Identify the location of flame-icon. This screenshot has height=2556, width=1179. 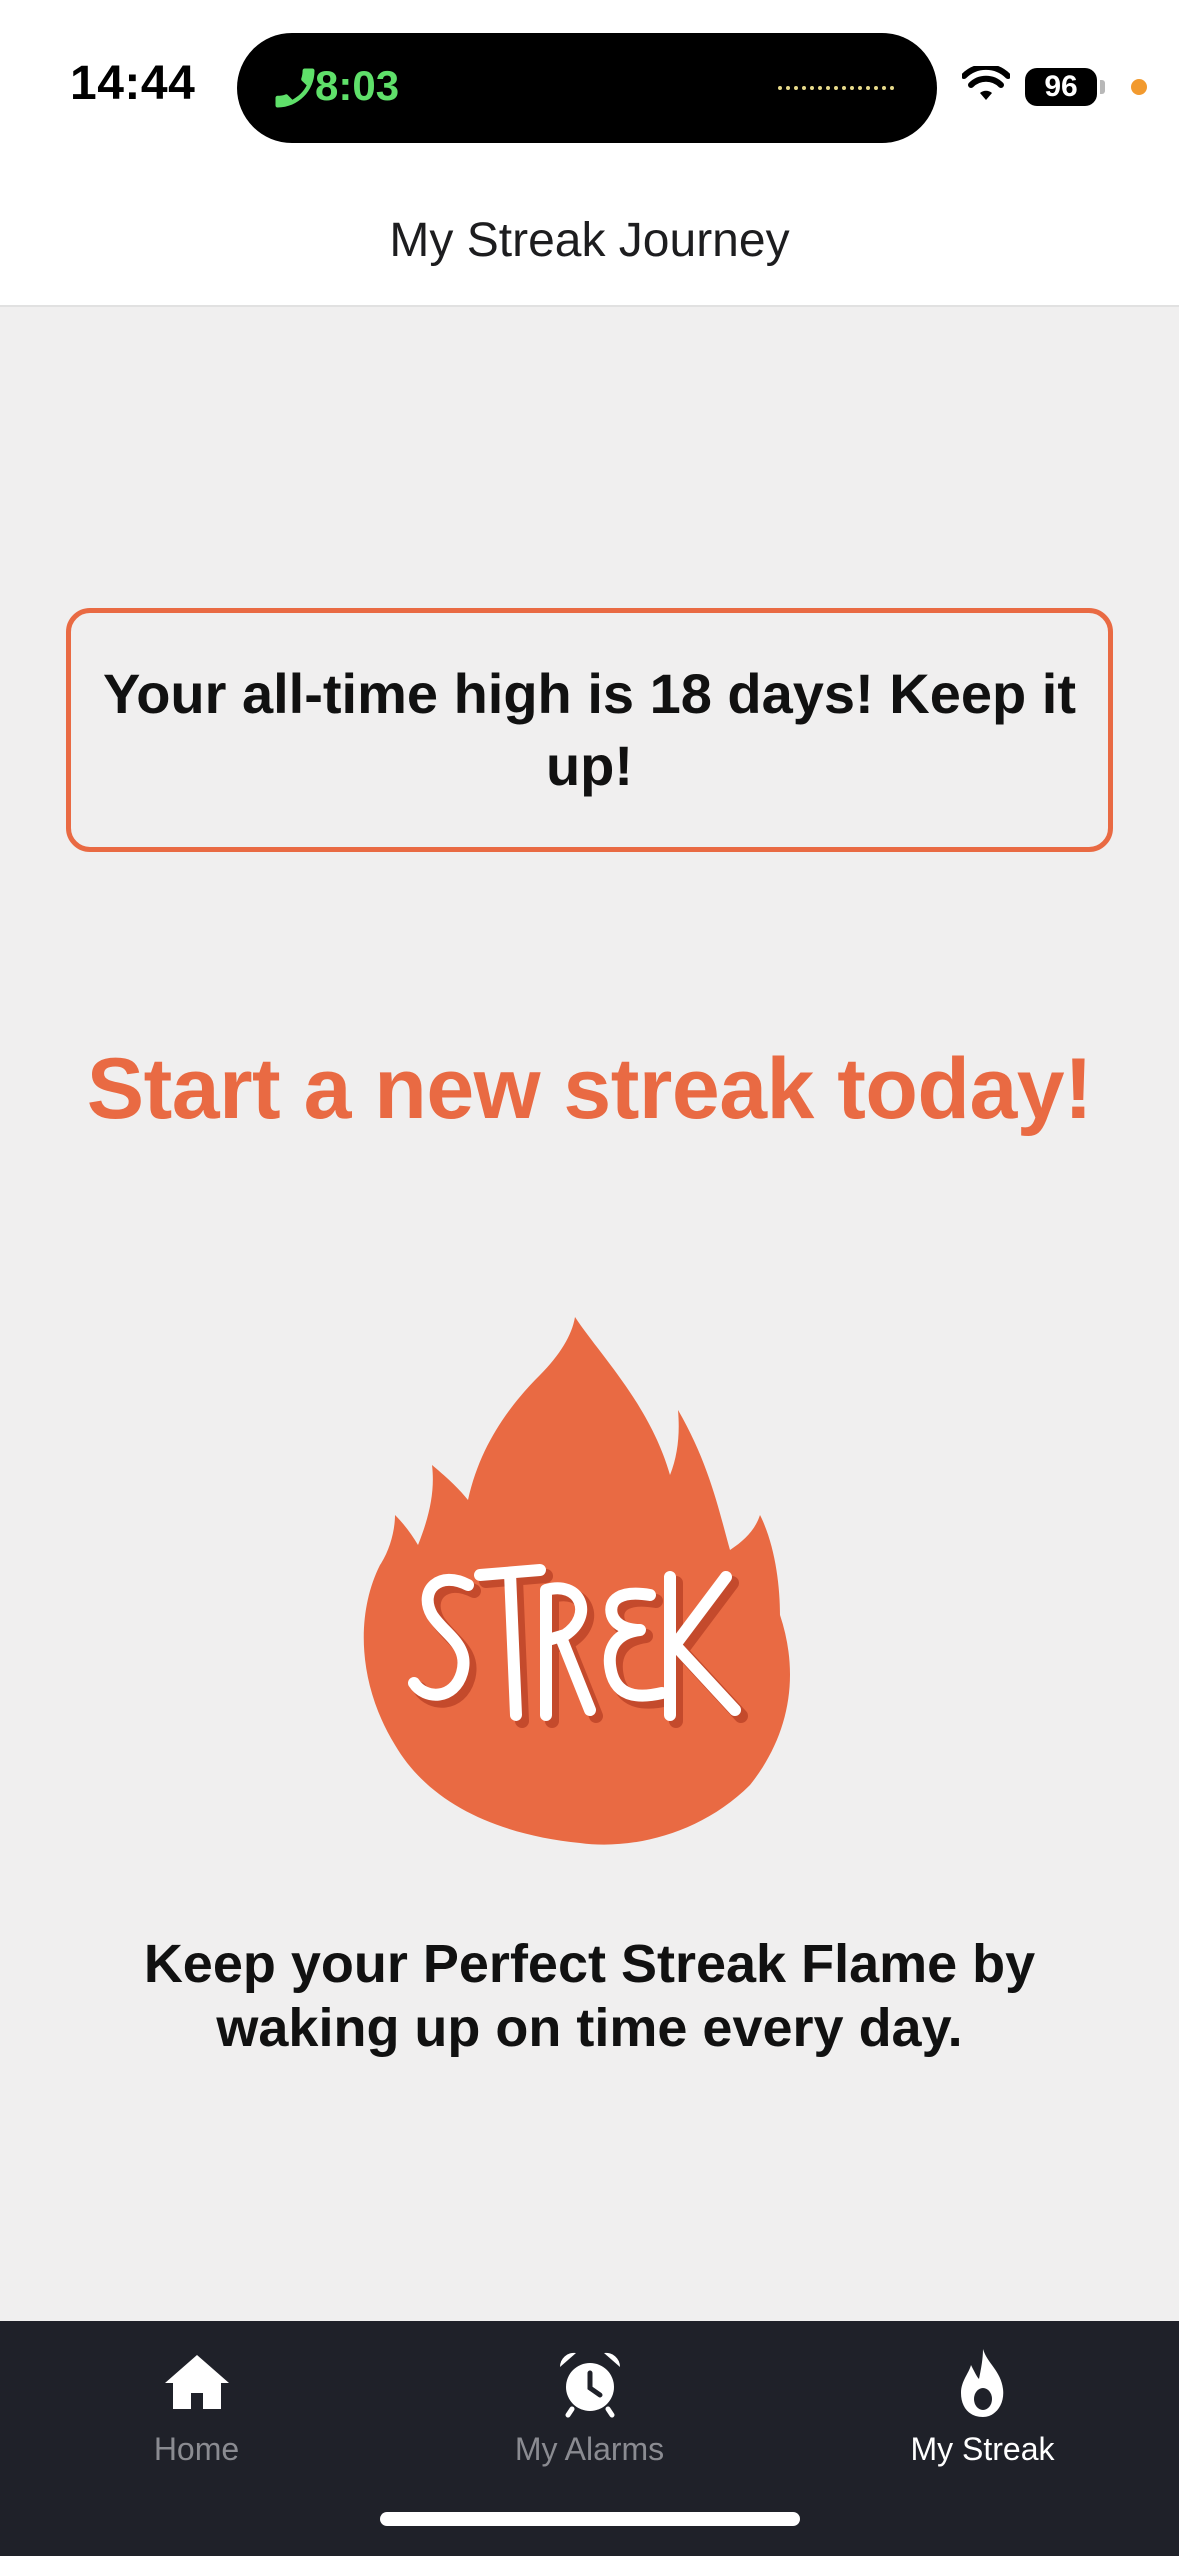
(981, 2383).